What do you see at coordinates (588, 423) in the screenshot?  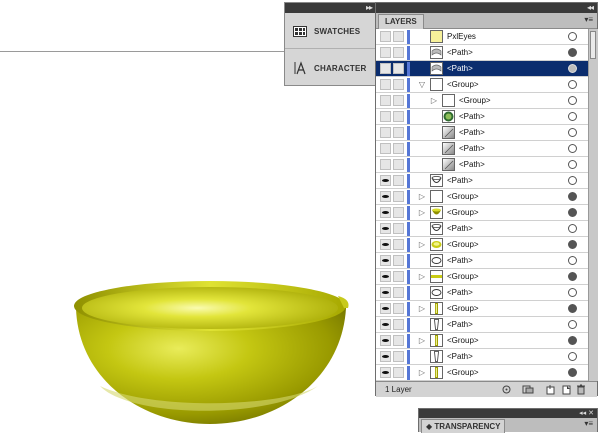 I see `transparency-panel-menu-button: ▾≡` at bounding box center [588, 423].